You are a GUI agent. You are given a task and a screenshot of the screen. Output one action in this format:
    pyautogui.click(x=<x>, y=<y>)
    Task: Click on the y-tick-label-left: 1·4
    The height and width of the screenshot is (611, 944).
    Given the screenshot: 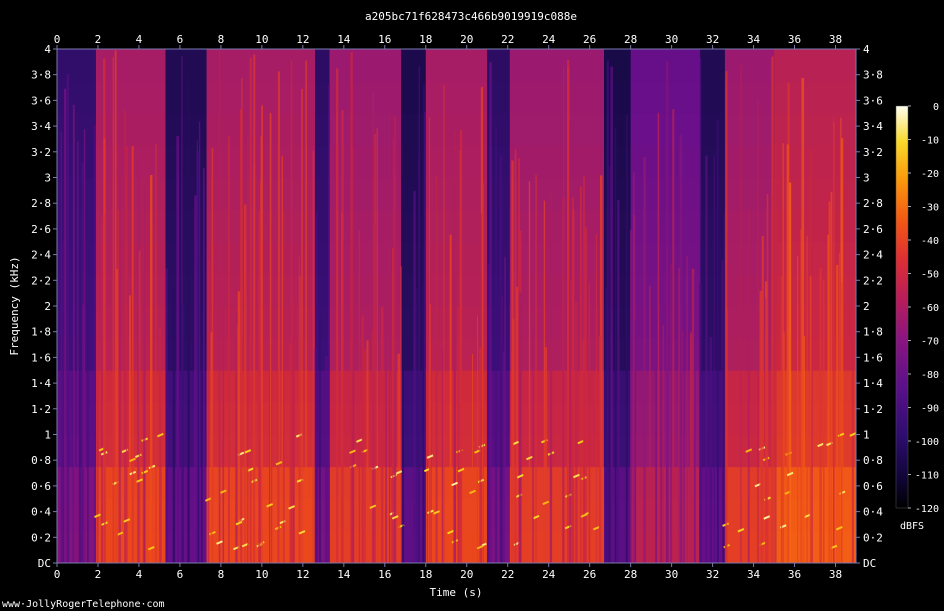 What is the action you would take?
    pyautogui.click(x=41, y=383)
    